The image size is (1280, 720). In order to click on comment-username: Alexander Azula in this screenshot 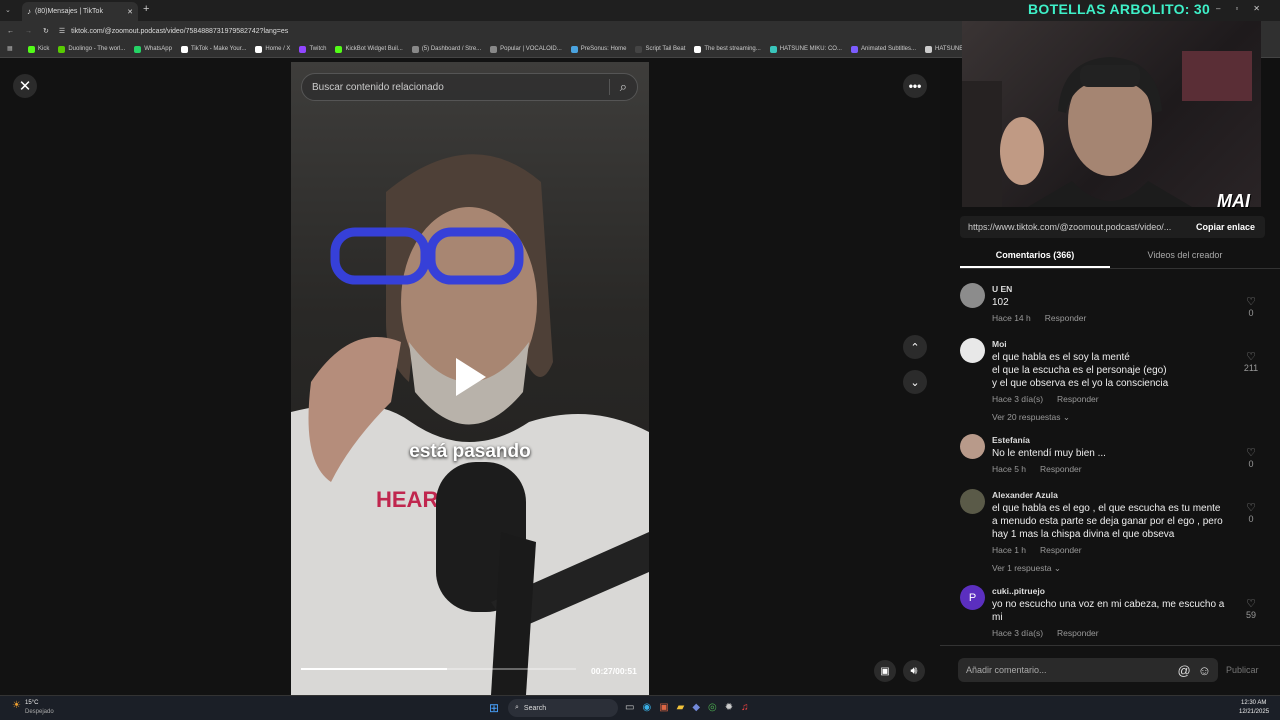, I will do `click(1107, 495)`.